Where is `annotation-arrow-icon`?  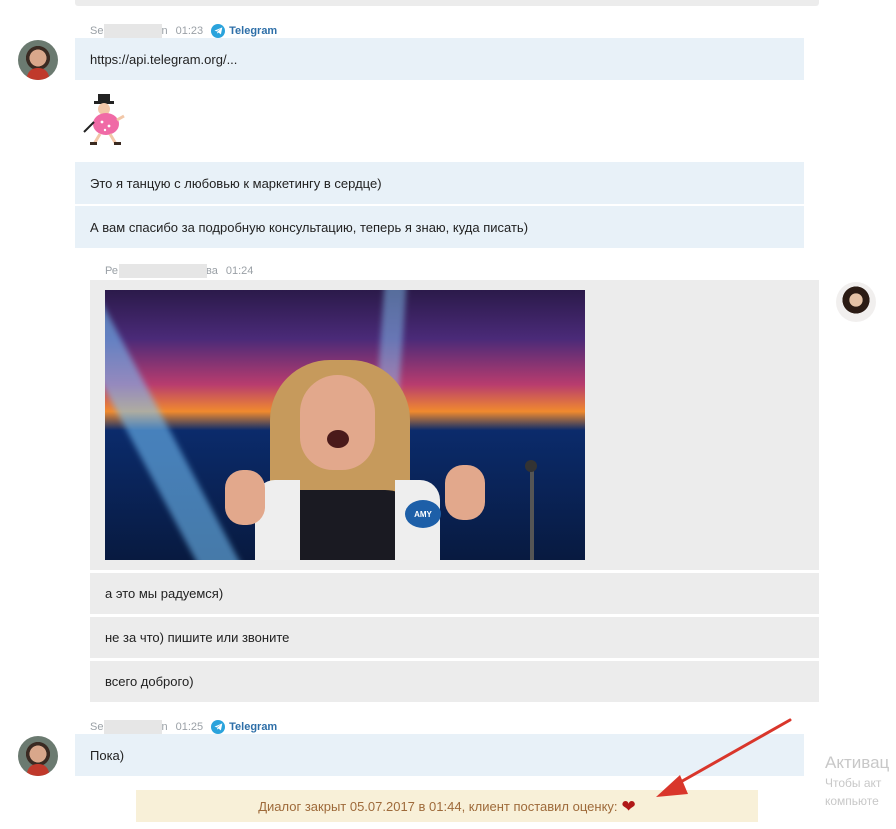 annotation-arrow-icon is located at coordinates (724, 757).